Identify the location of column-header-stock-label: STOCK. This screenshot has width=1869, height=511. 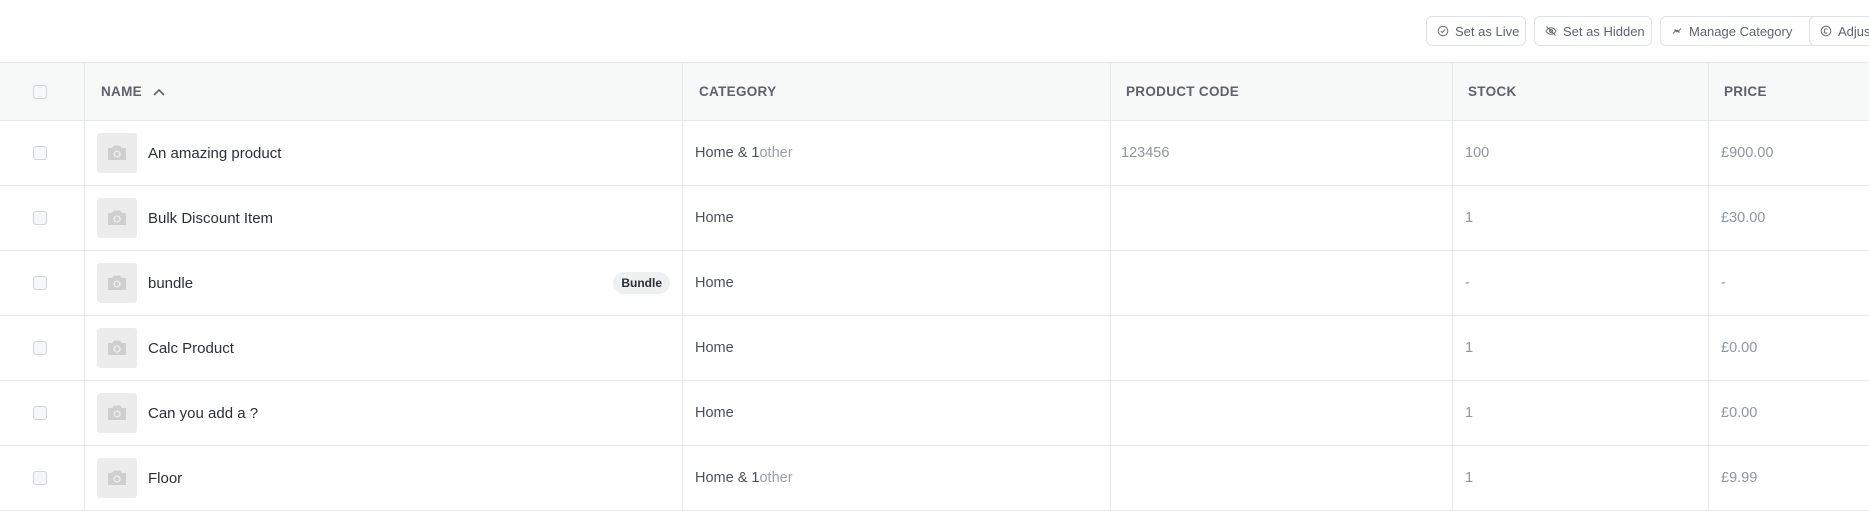
(1492, 91).